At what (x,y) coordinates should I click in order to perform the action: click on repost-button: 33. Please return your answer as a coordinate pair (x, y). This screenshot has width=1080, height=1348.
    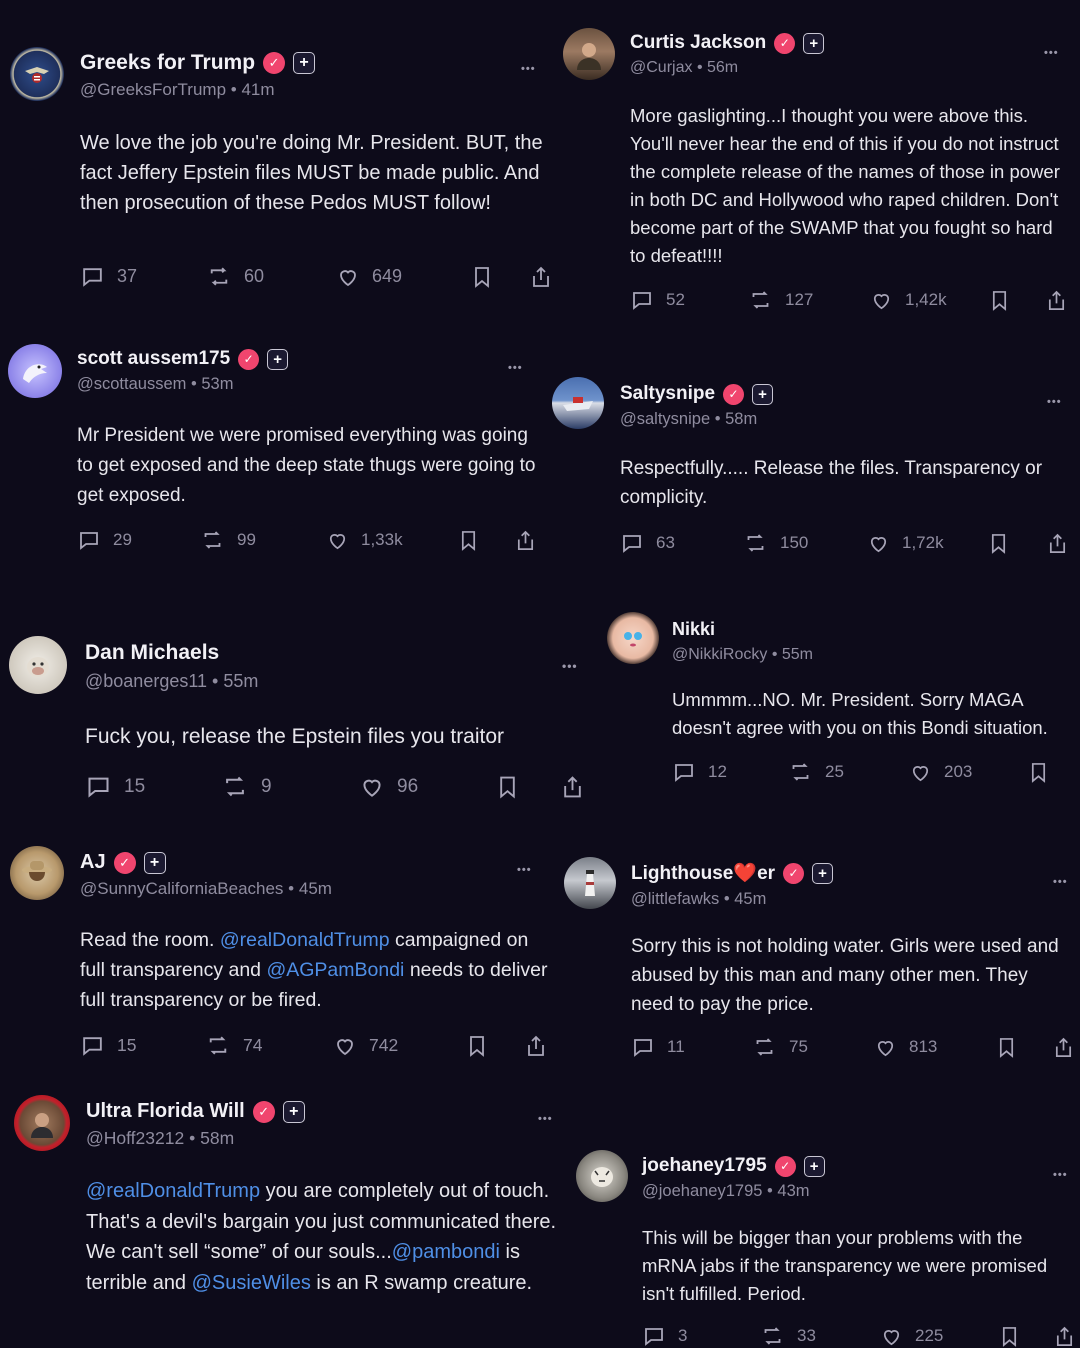
    Looking at the image, I should click on (820, 1336).